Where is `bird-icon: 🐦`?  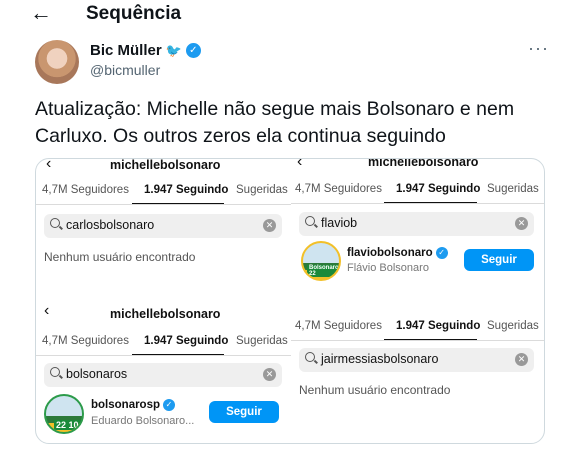
bird-icon: 🐦 is located at coordinates (173, 50).